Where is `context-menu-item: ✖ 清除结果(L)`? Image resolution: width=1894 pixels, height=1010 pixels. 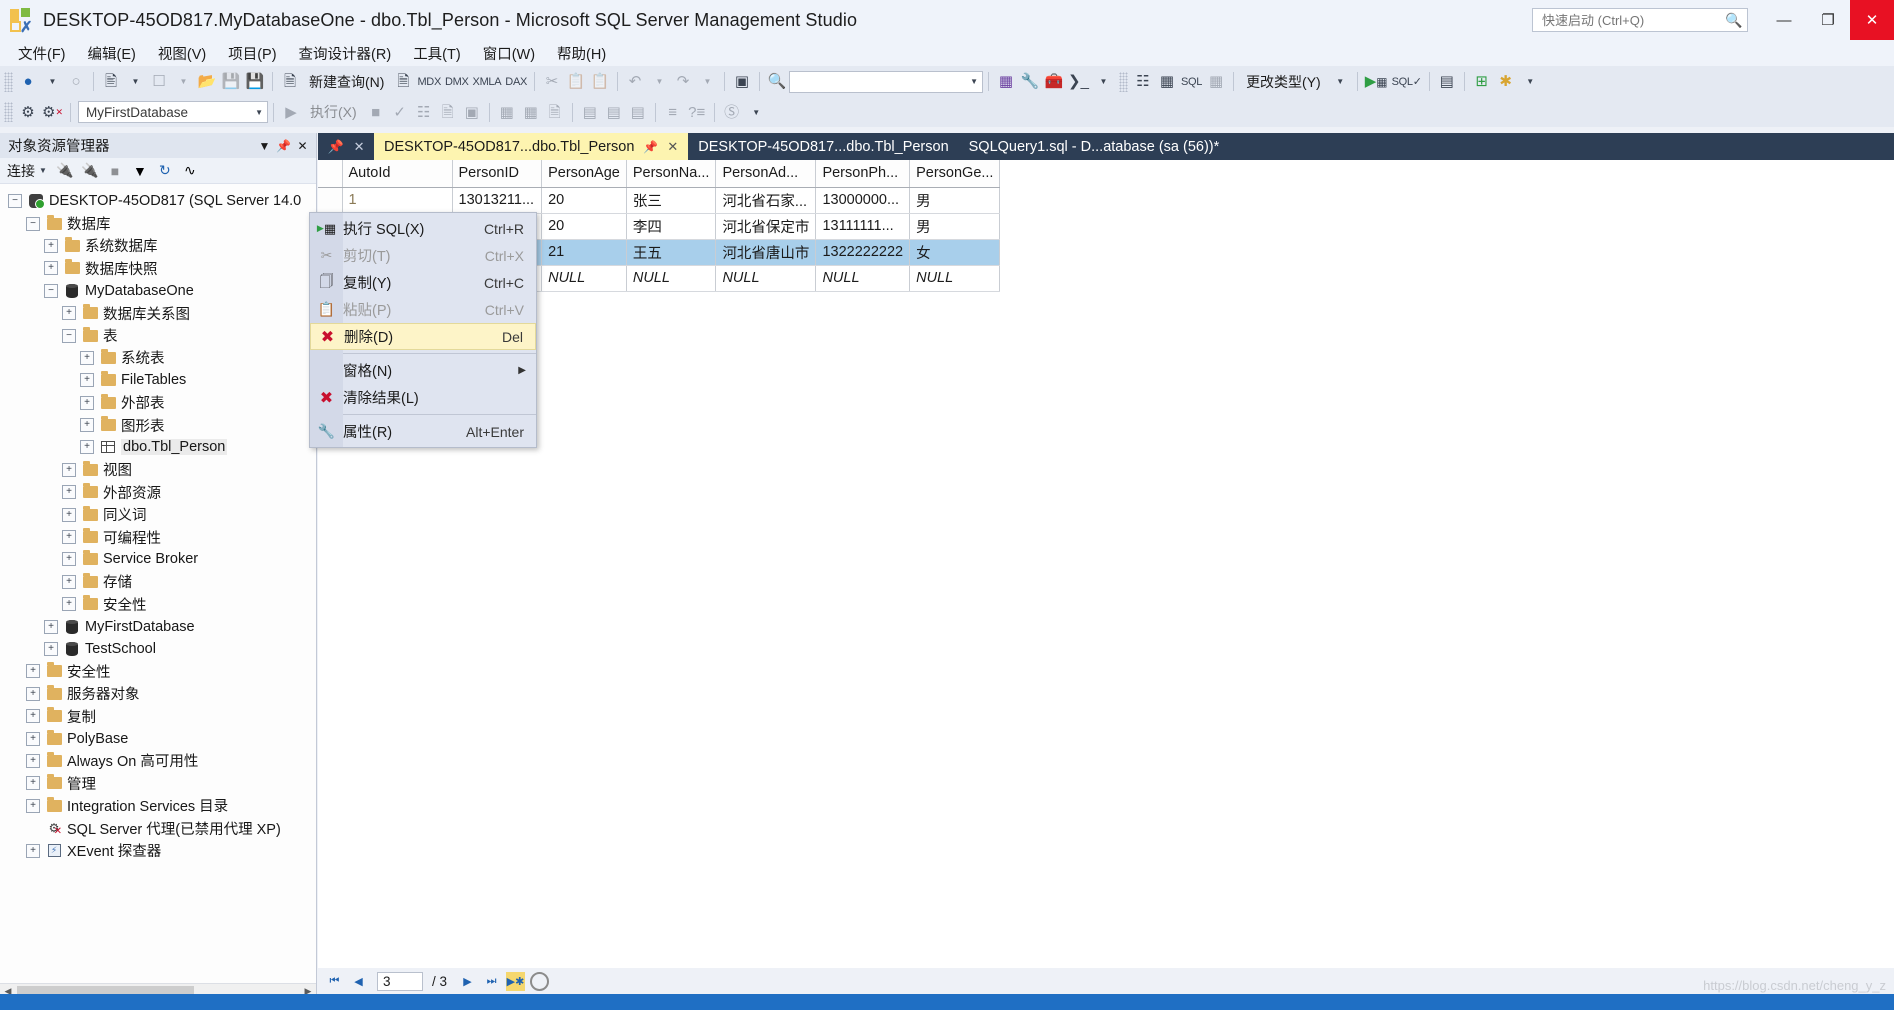 context-menu-item: ✖ 清除结果(L) is located at coordinates (423, 397).